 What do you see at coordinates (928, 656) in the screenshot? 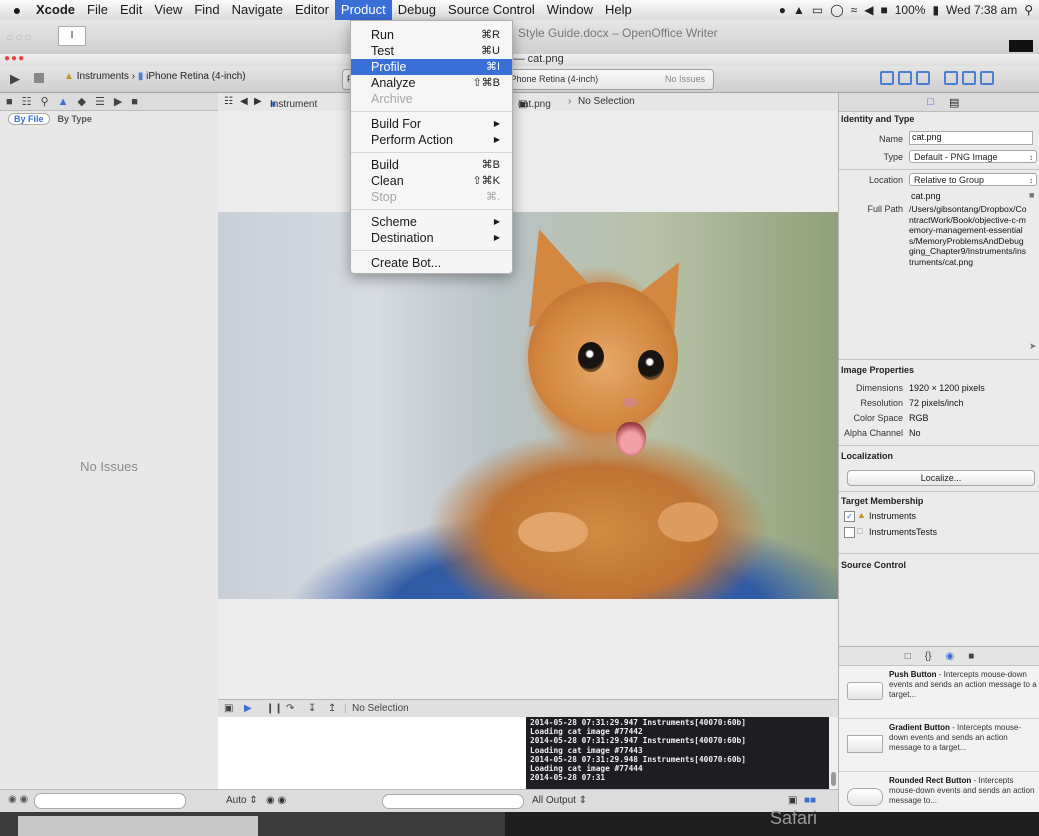
I see `code-snippet-icon: {}` at bounding box center [928, 656].